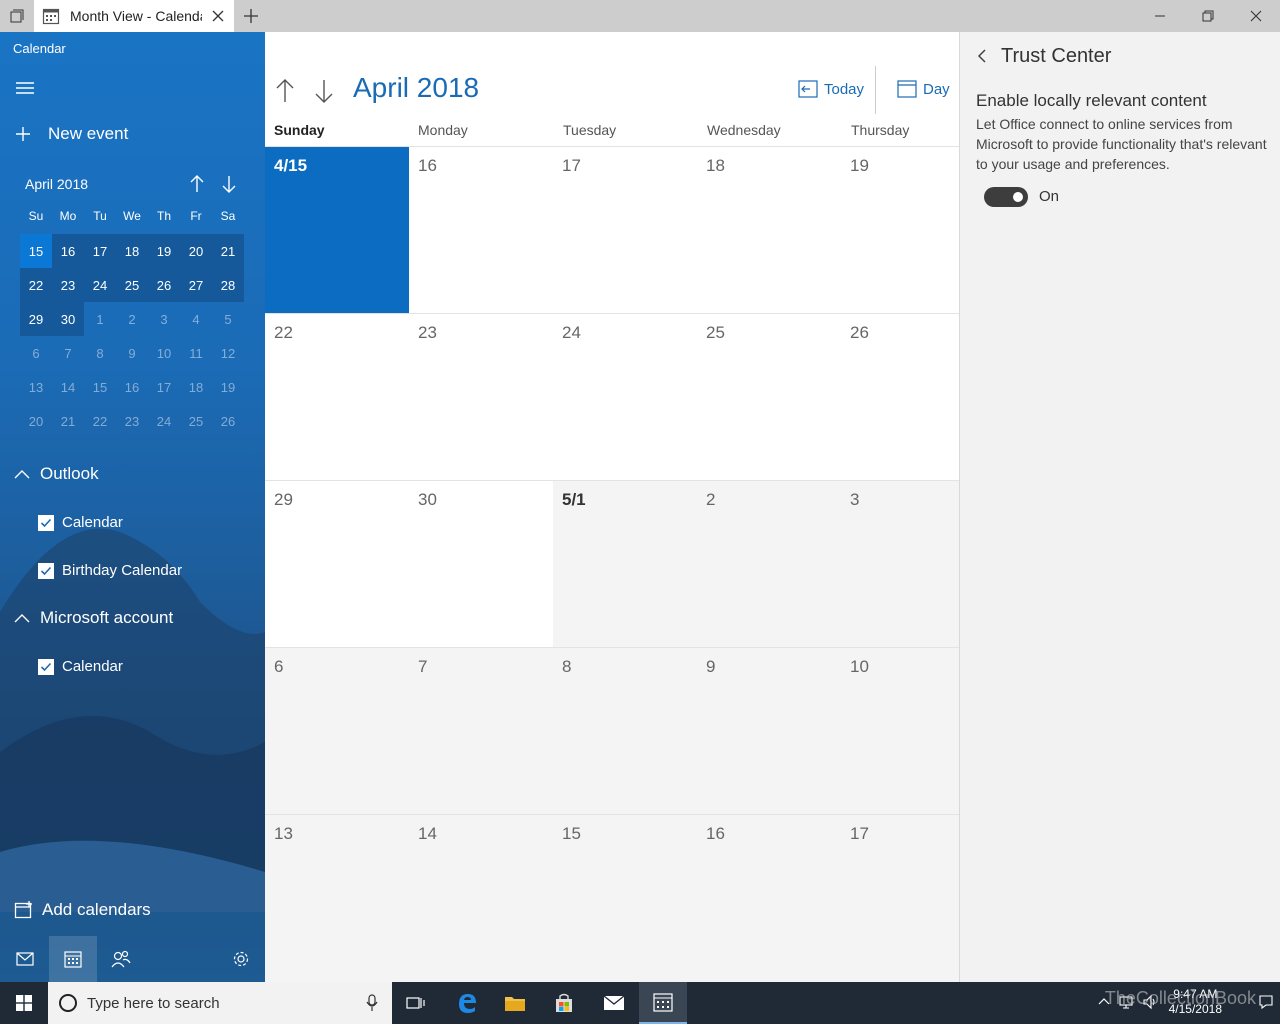  I want to click on day-cell: 23, so click(481, 397).